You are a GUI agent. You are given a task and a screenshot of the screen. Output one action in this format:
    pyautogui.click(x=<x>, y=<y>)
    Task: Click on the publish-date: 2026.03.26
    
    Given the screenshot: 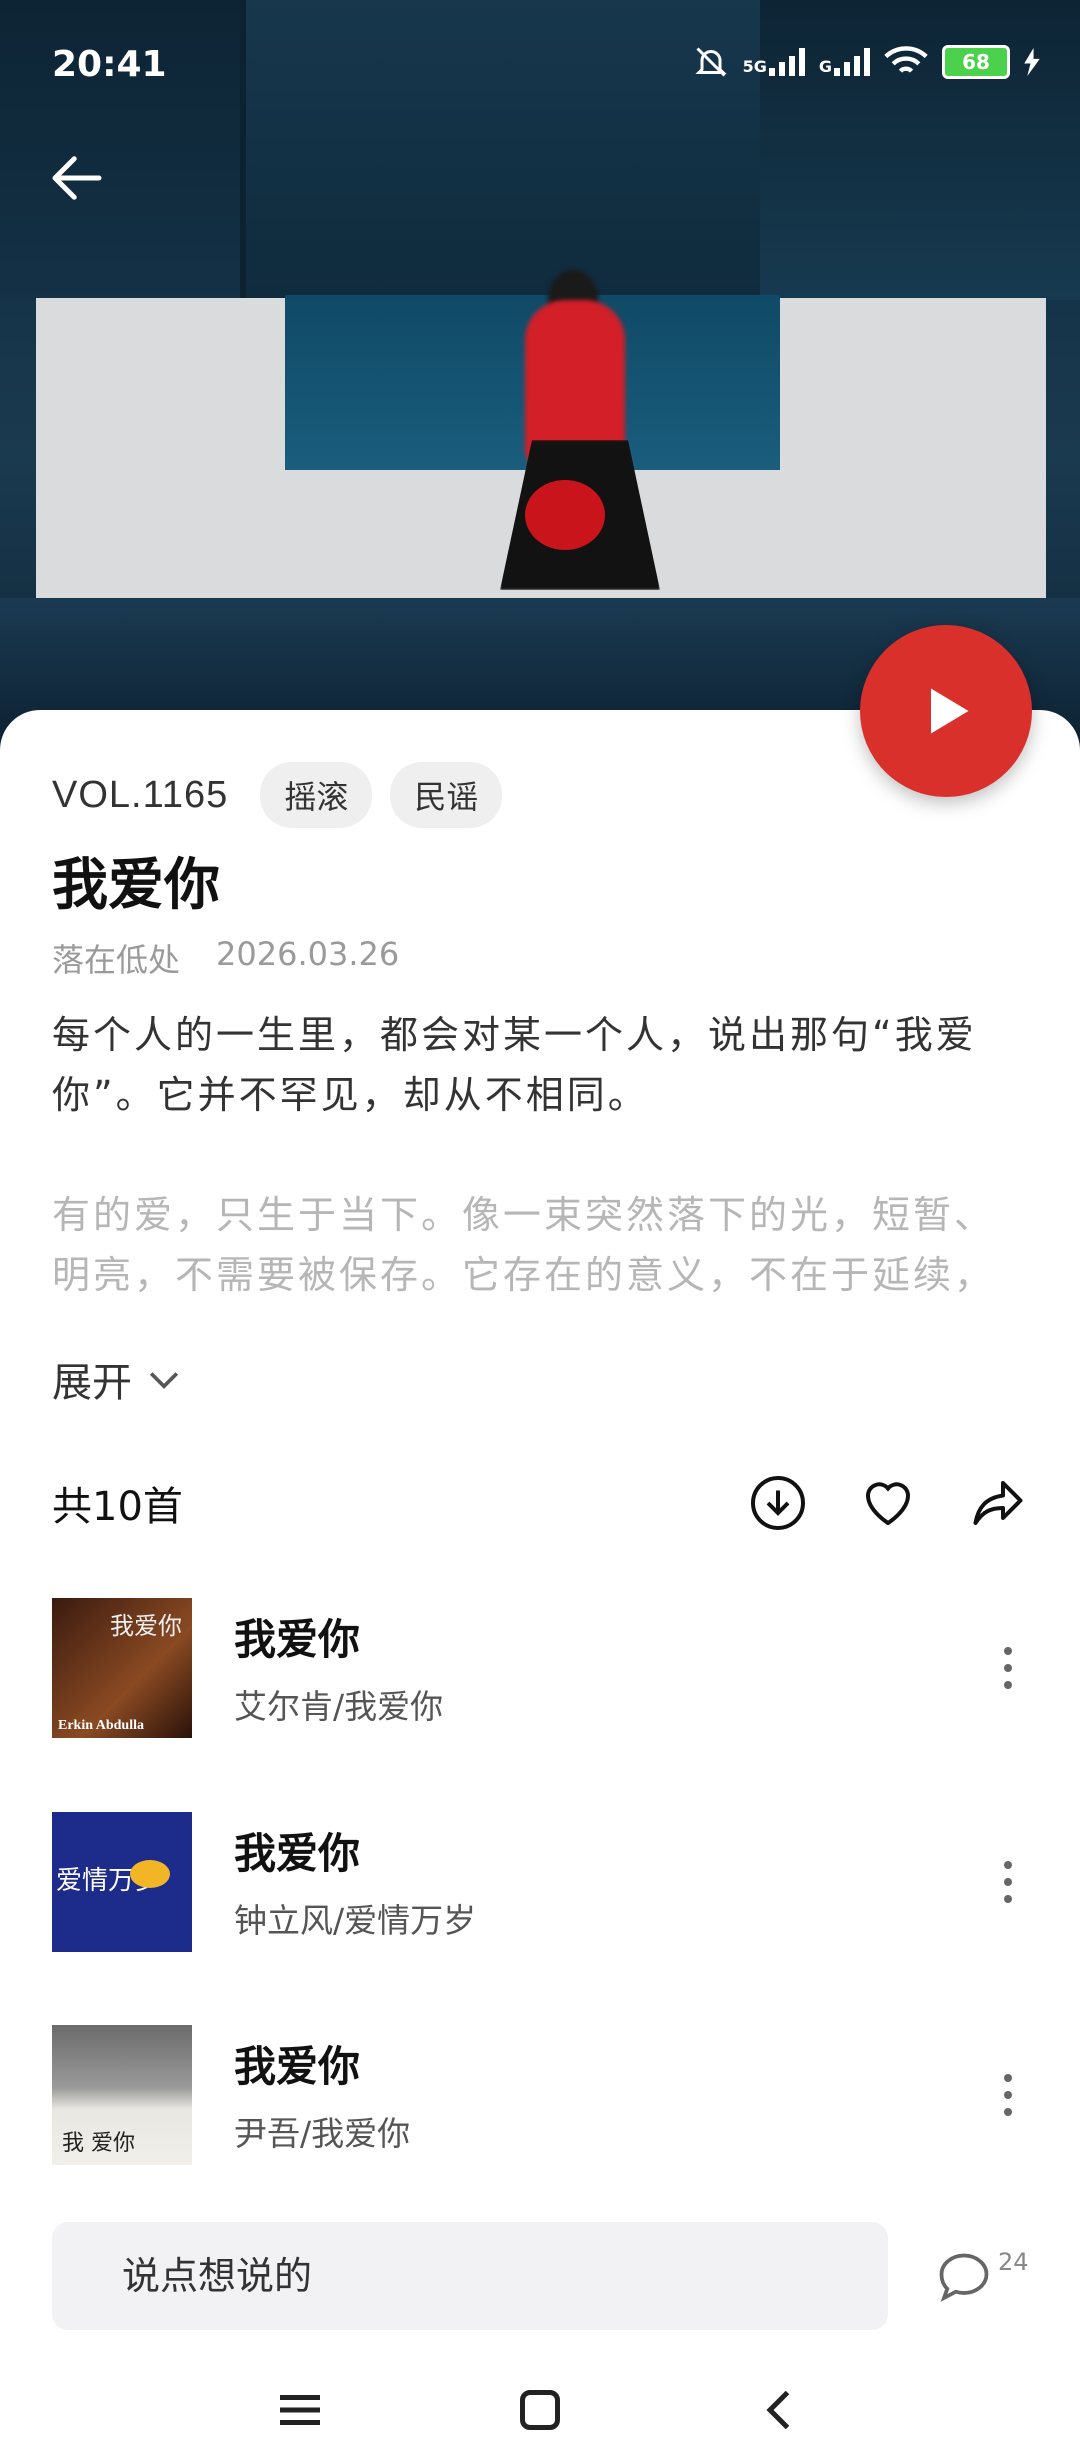 What is the action you would take?
    pyautogui.click(x=308, y=954)
    